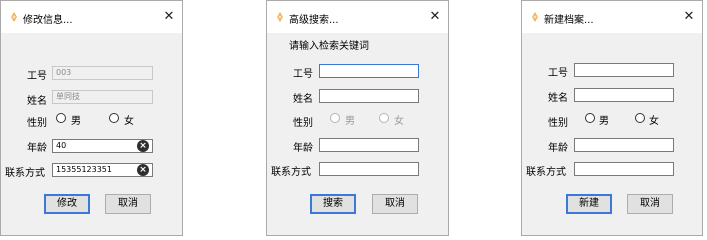 The height and width of the screenshot is (240, 707). Describe the element at coordinates (67, 204) in the screenshot. I see `modify-button: 修改` at that location.